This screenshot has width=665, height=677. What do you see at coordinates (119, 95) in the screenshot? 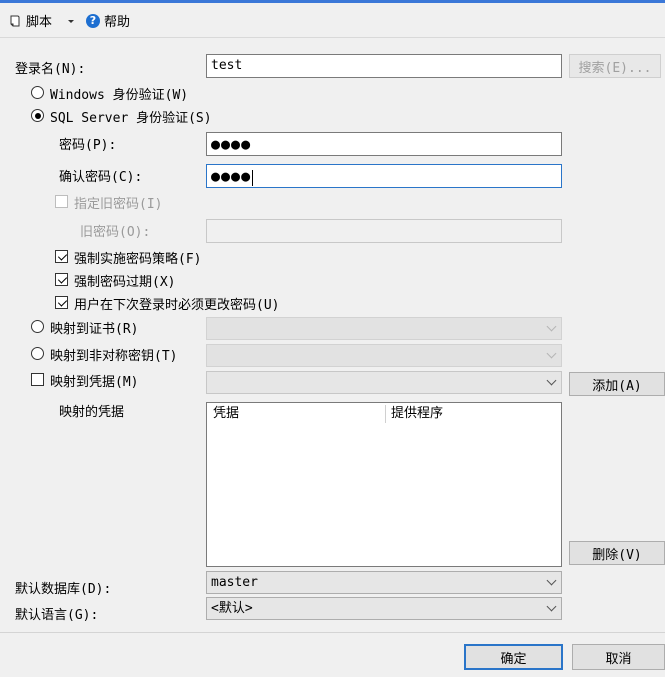
I see `windows-auth-label: Windows 身份验证(W)` at bounding box center [119, 95].